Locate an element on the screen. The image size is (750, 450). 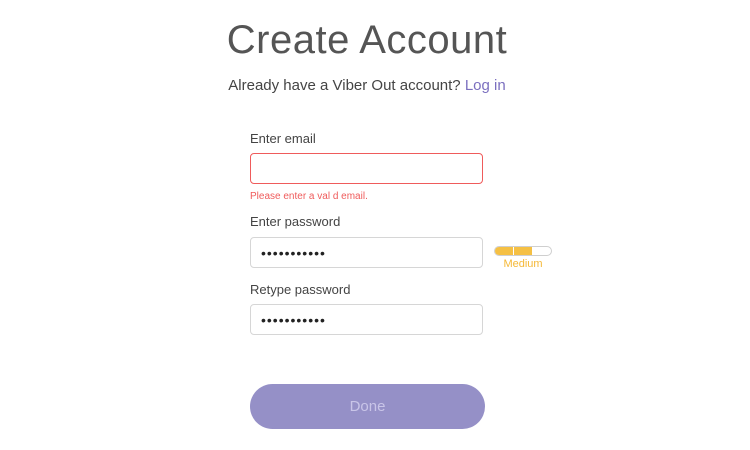
password-label: Enter password is located at coordinates (295, 221).